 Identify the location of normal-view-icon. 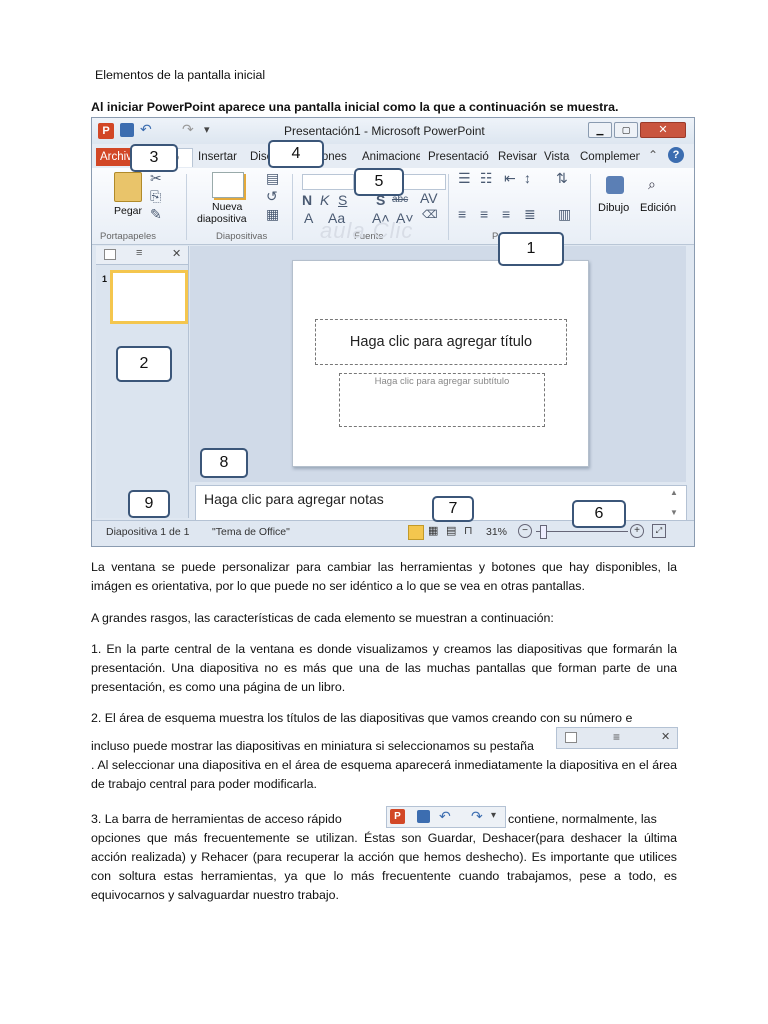
(416, 532).